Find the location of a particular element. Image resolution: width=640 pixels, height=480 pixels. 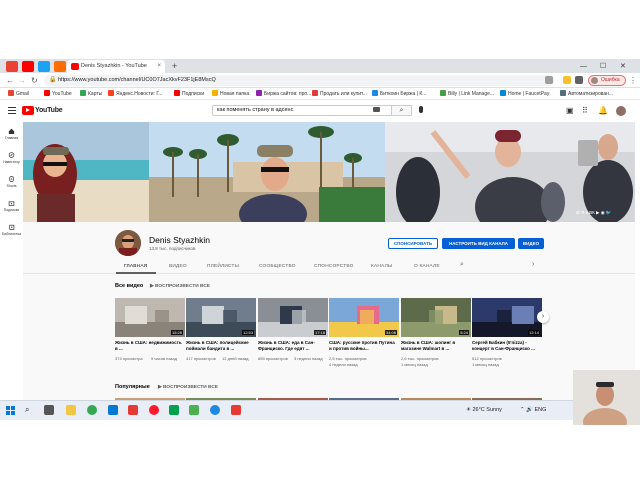

video-thumbnail: 15:25 is located at coordinates (150, 317).